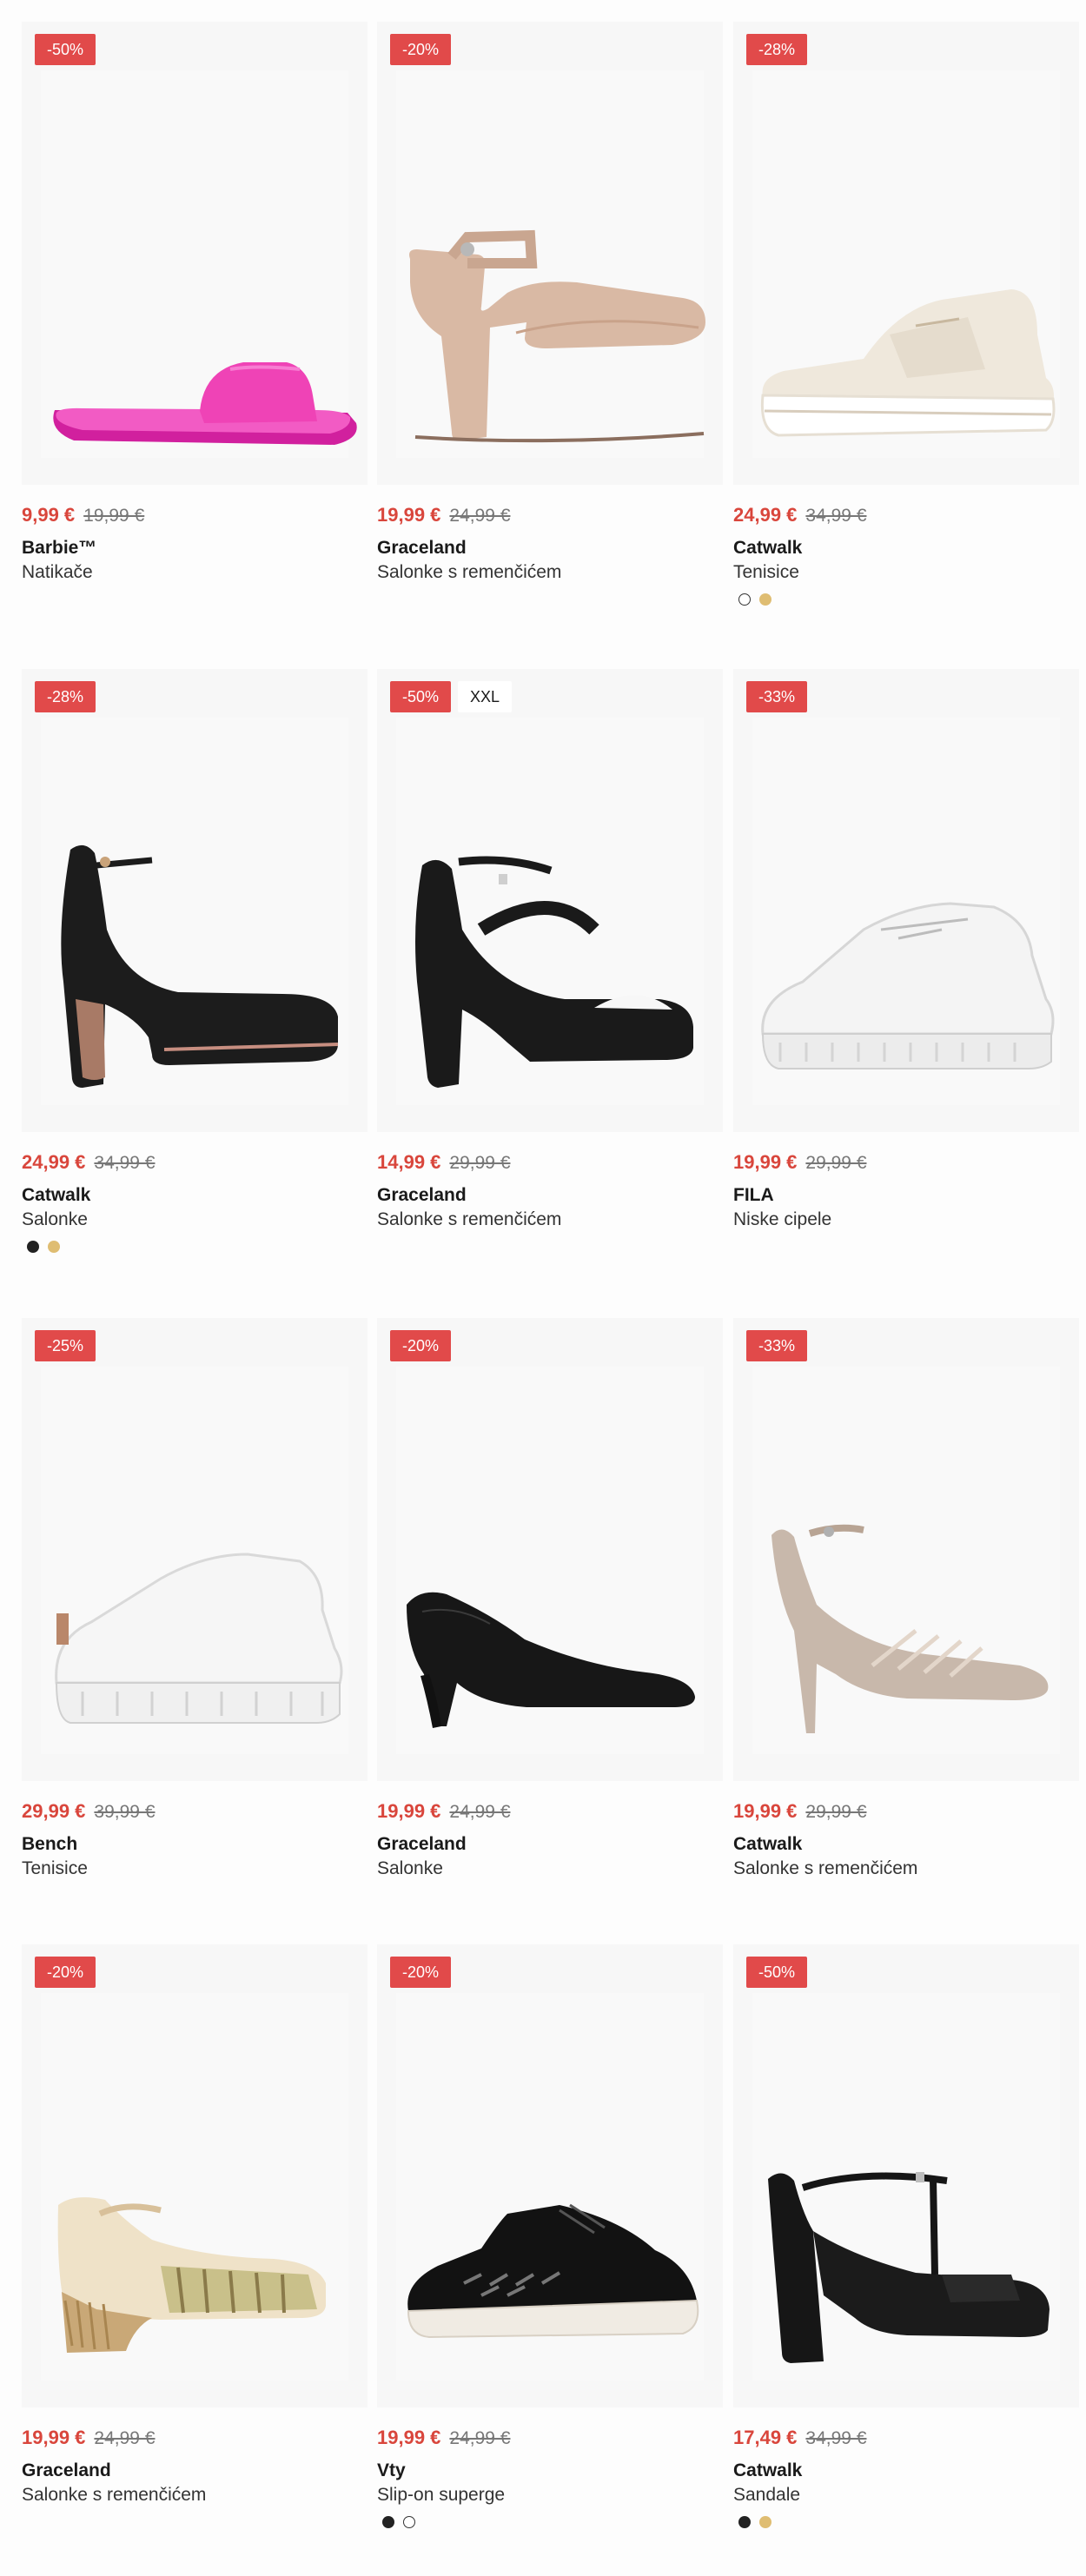 Image resolution: width=1086 pixels, height=2576 pixels. What do you see at coordinates (49, 1844) in the screenshot?
I see `product-brand: Bench` at bounding box center [49, 1844].